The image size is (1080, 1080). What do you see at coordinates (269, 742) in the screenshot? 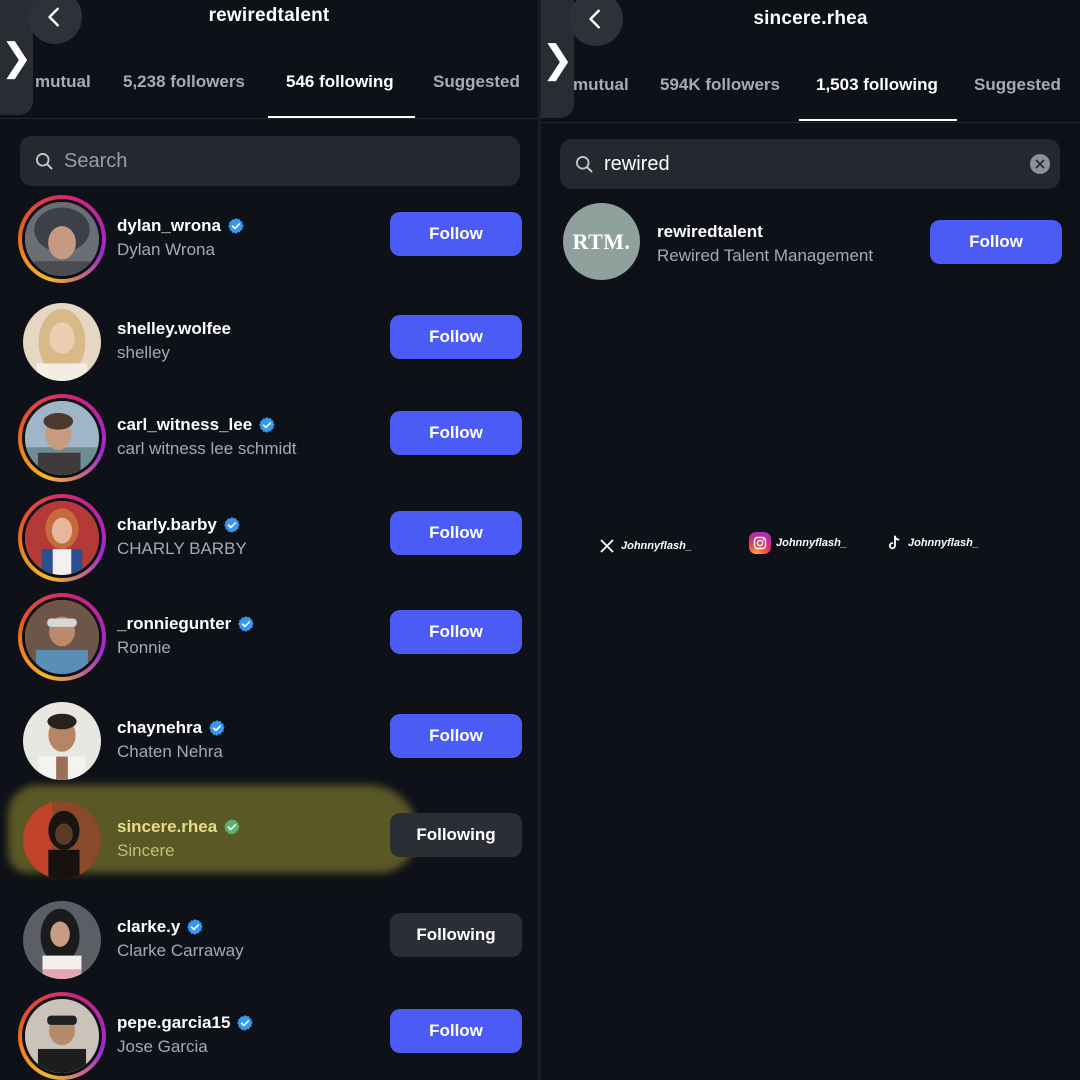
I see `list-item: chaynehra Chaten Nehra Follow` at bounding box center [269, 742].